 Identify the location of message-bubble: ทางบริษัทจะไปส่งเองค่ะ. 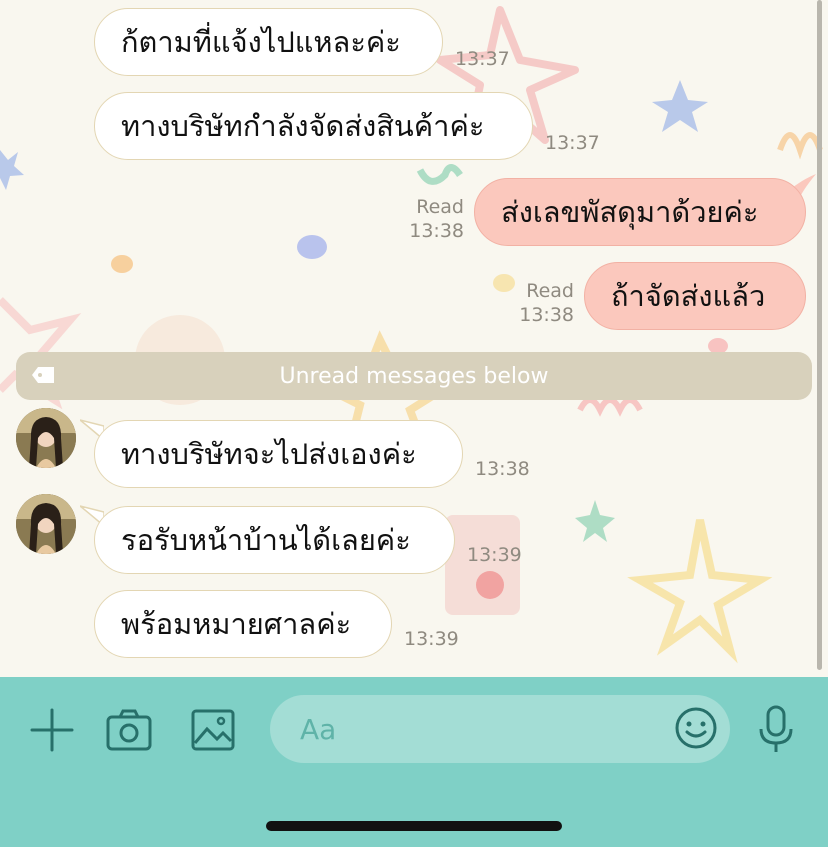
(278, 454).